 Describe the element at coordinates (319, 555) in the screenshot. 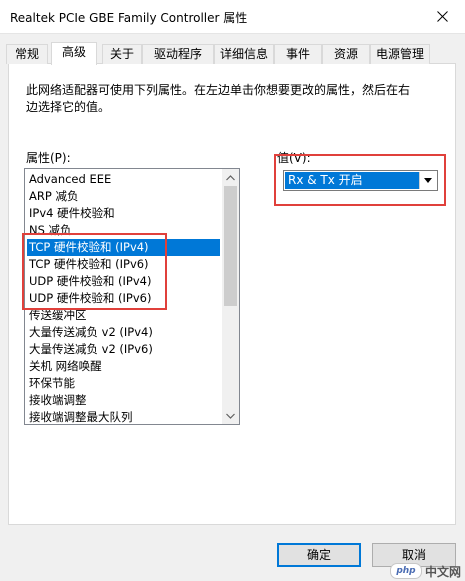

I see `ok-button: 确定` at that location.